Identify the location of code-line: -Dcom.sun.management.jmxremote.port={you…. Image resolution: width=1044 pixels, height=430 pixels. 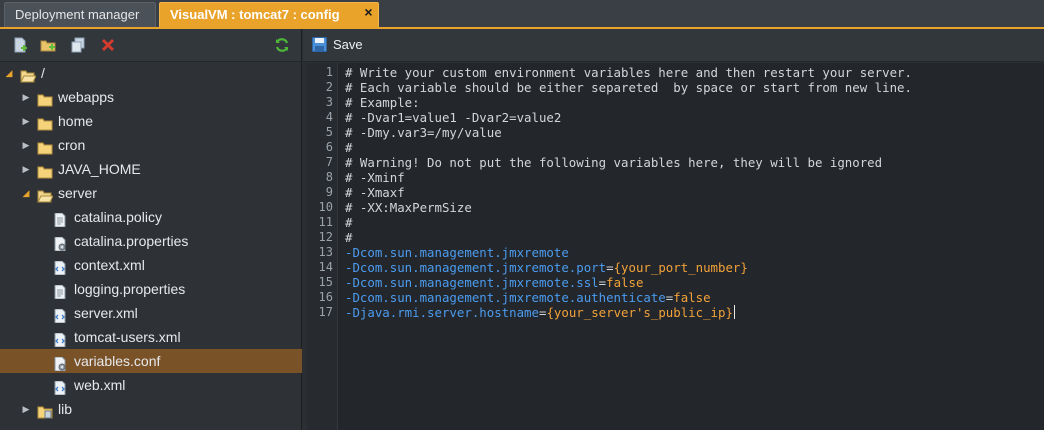
(546, 267).